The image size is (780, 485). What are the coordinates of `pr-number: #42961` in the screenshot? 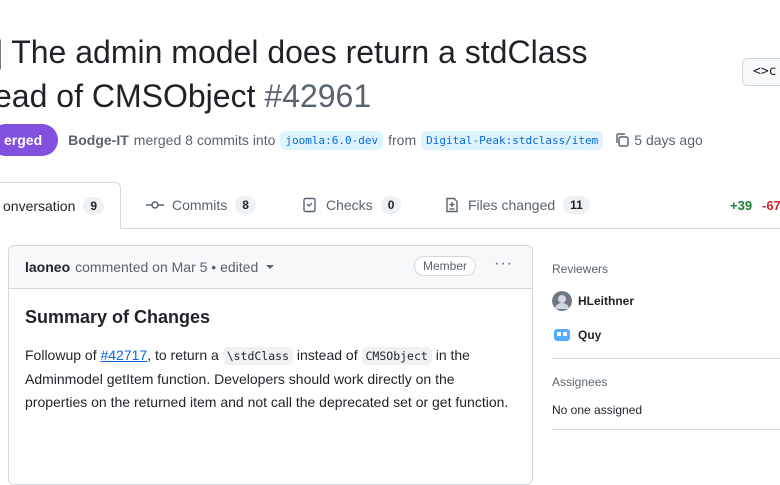 It's located at (318, 96).